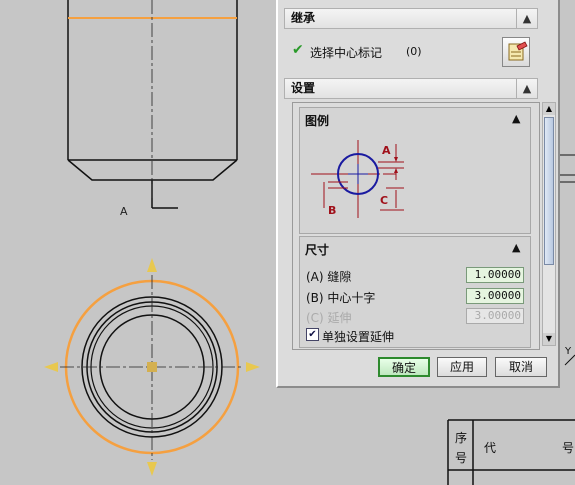 This screenshot has width=575, height=485. Describe the element at coordinates (415, 248) in the screenshot. I see `size-header: 尺寸 ▲` at that location.